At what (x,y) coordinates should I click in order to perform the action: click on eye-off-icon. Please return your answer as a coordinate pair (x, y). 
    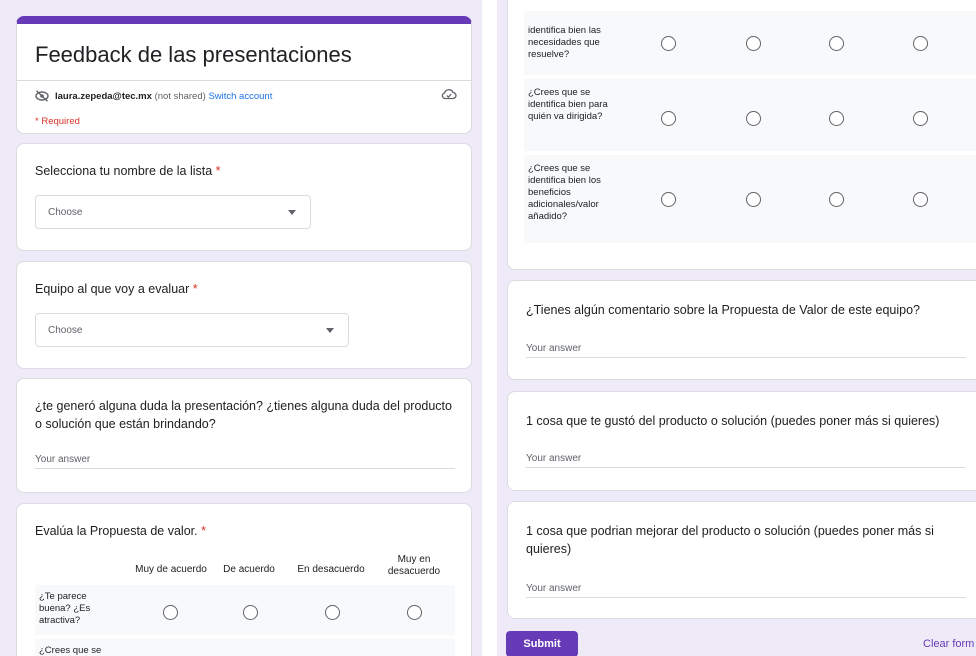
    Looking at the image, I should click on (42, 96).